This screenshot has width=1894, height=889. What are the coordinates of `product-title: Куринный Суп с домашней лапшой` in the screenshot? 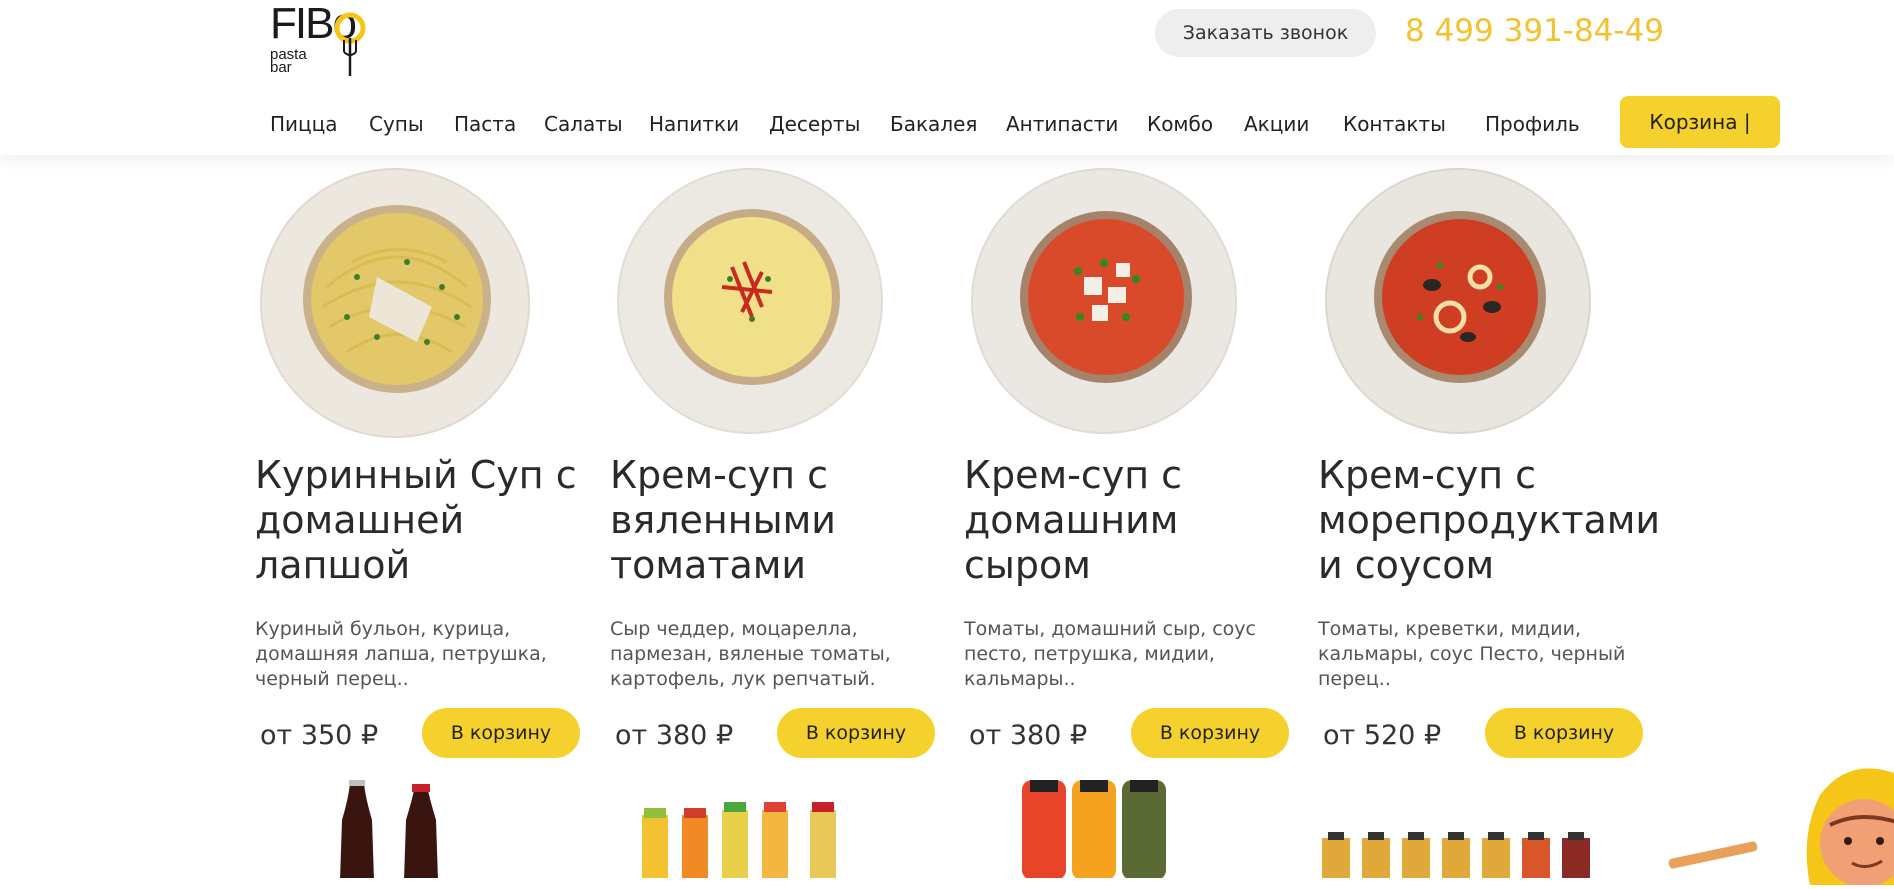 It's located at (416, 520).